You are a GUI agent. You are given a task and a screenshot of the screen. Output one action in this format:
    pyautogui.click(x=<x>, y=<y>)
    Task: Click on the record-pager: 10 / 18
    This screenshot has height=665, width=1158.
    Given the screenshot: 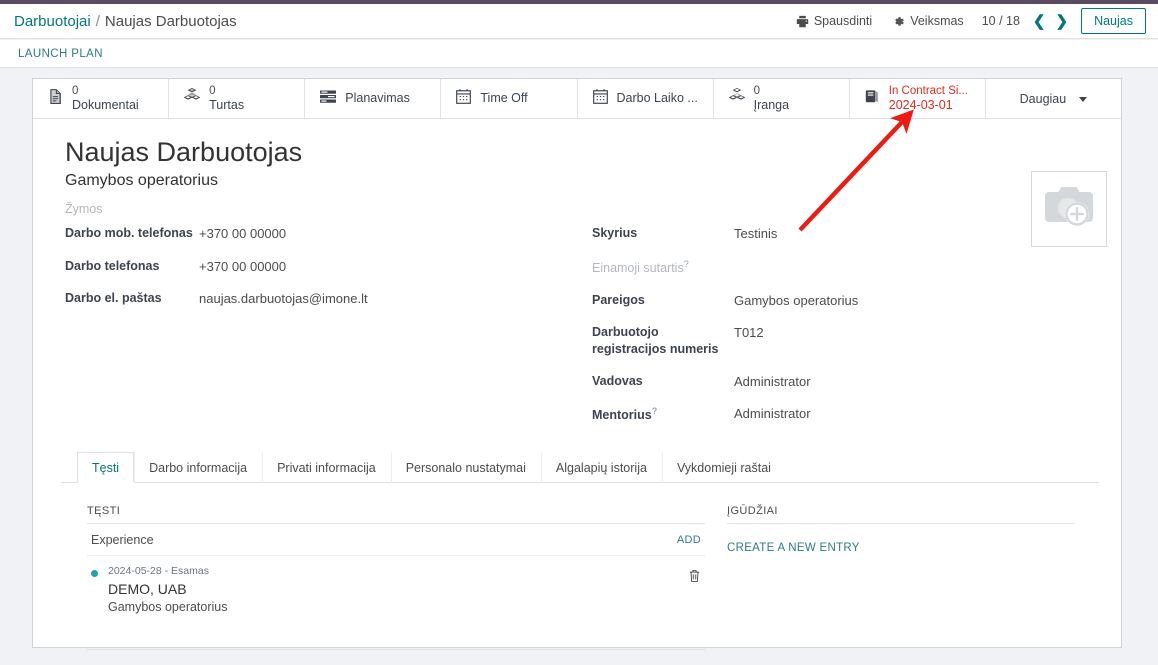 What is the action you would take?
    pyautogui.click(x=1000, y=21)
    